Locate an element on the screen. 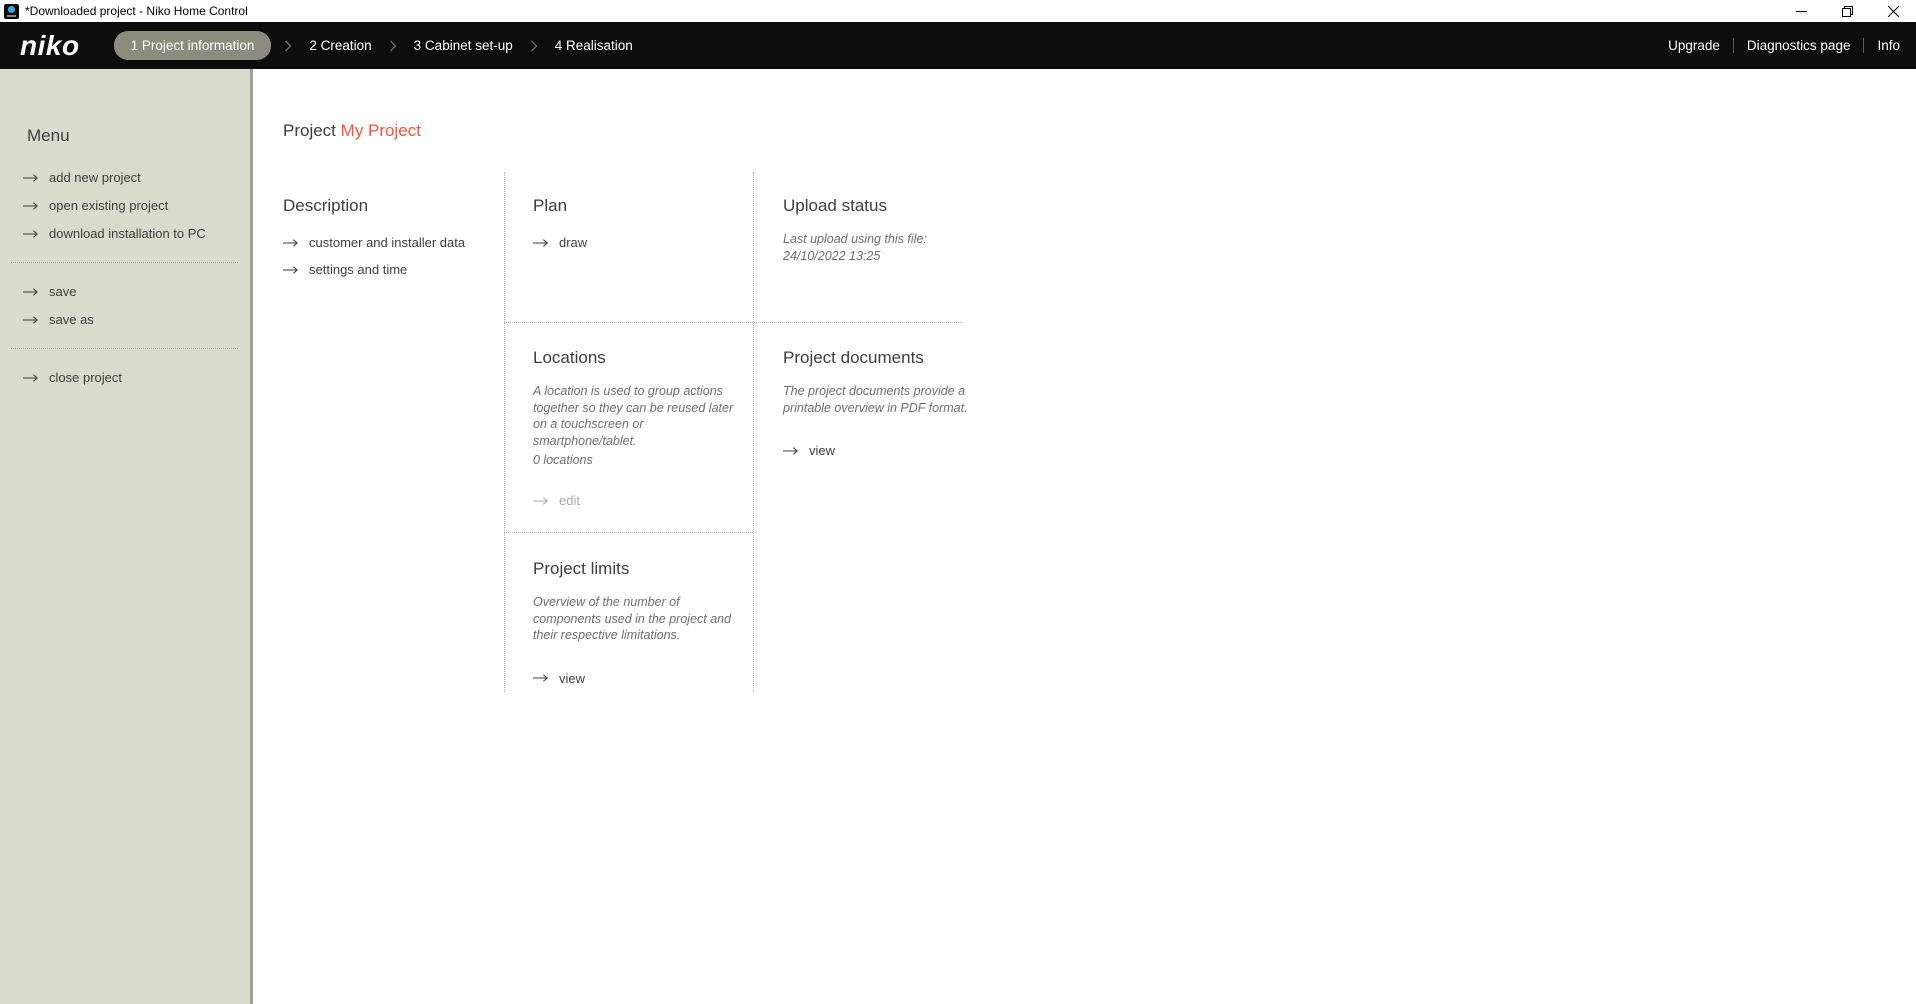 This screenshot has height=1004, width=1916. minimize-icon is located at coordinates (1801, 11).